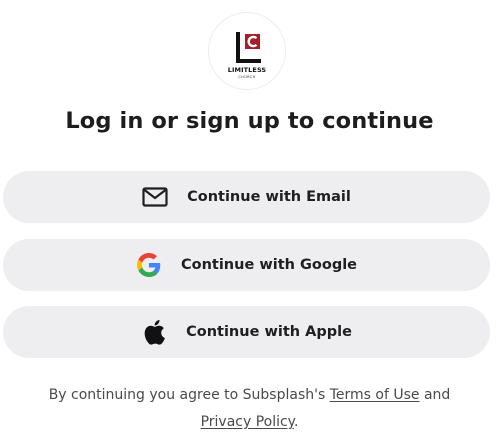 This screenshot has height=443, width=499. What do you see at coordinates (269, 265) in the screenshot?
I see `google-button-label: Continue with Google` at bounding box center [269, 265].